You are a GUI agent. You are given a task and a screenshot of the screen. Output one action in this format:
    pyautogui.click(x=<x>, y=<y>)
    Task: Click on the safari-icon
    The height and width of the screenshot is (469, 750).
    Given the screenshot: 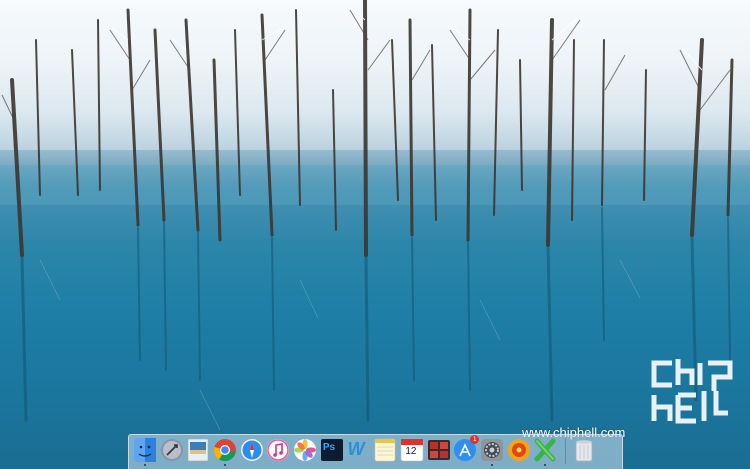 What is the action you would take?
    pyautogui.click(x=252, y=451)
    